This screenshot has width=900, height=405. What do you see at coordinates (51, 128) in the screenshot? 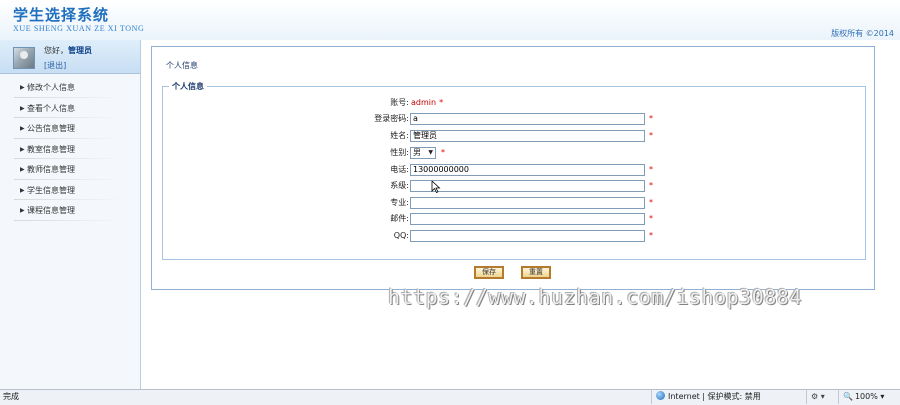
I see `sidebar-item-label: 公告信息管理` at bounding box center [51, 128].